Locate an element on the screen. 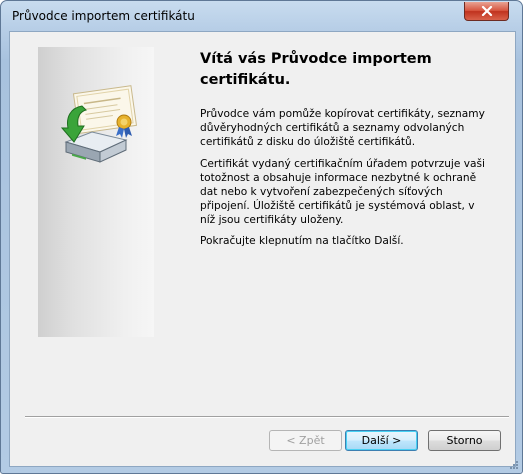  close-button is located at coordinates (486, 11).